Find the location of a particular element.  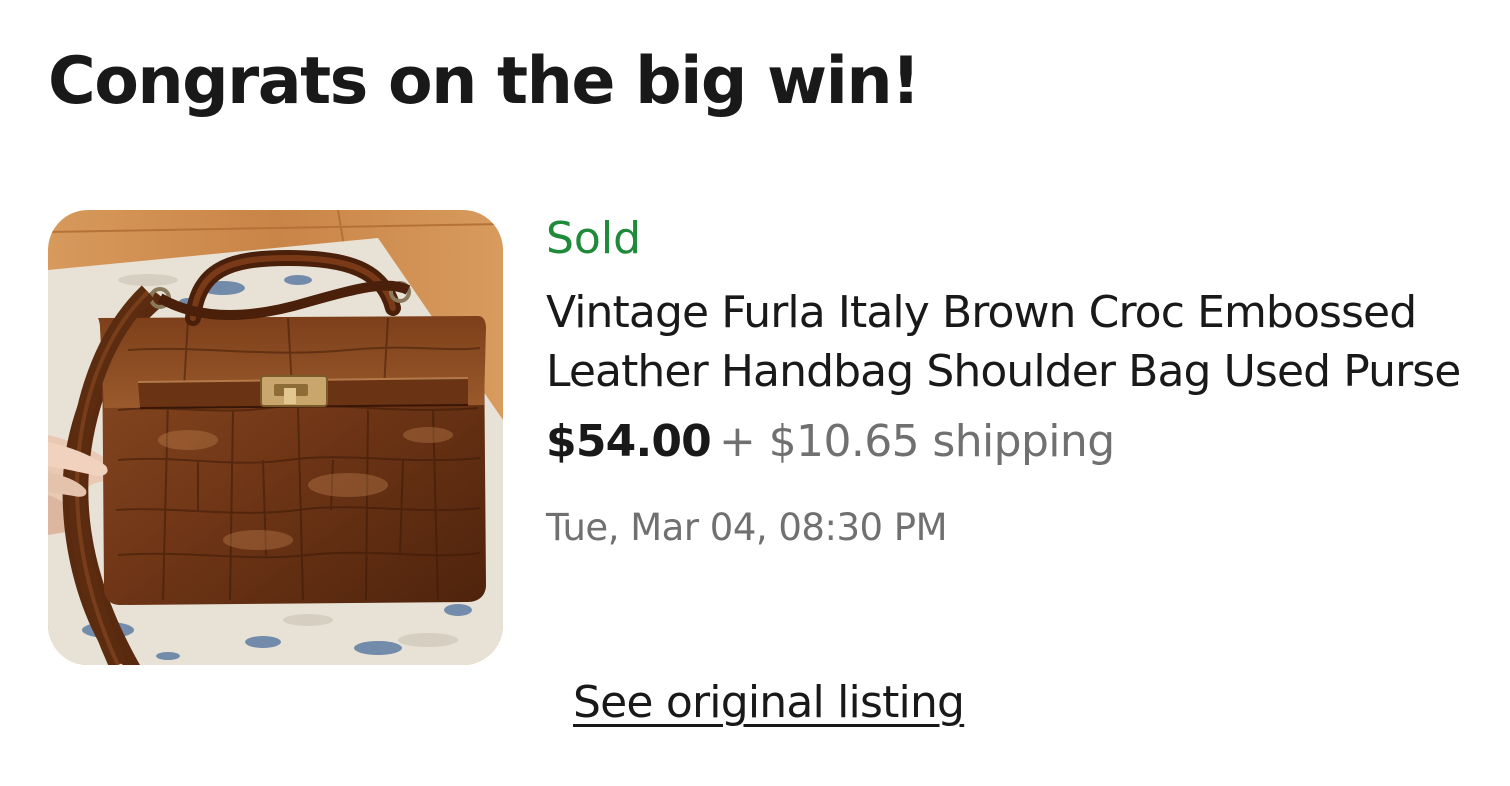

page-title: Congrats on the big win! is located at coordinates (484, 81).